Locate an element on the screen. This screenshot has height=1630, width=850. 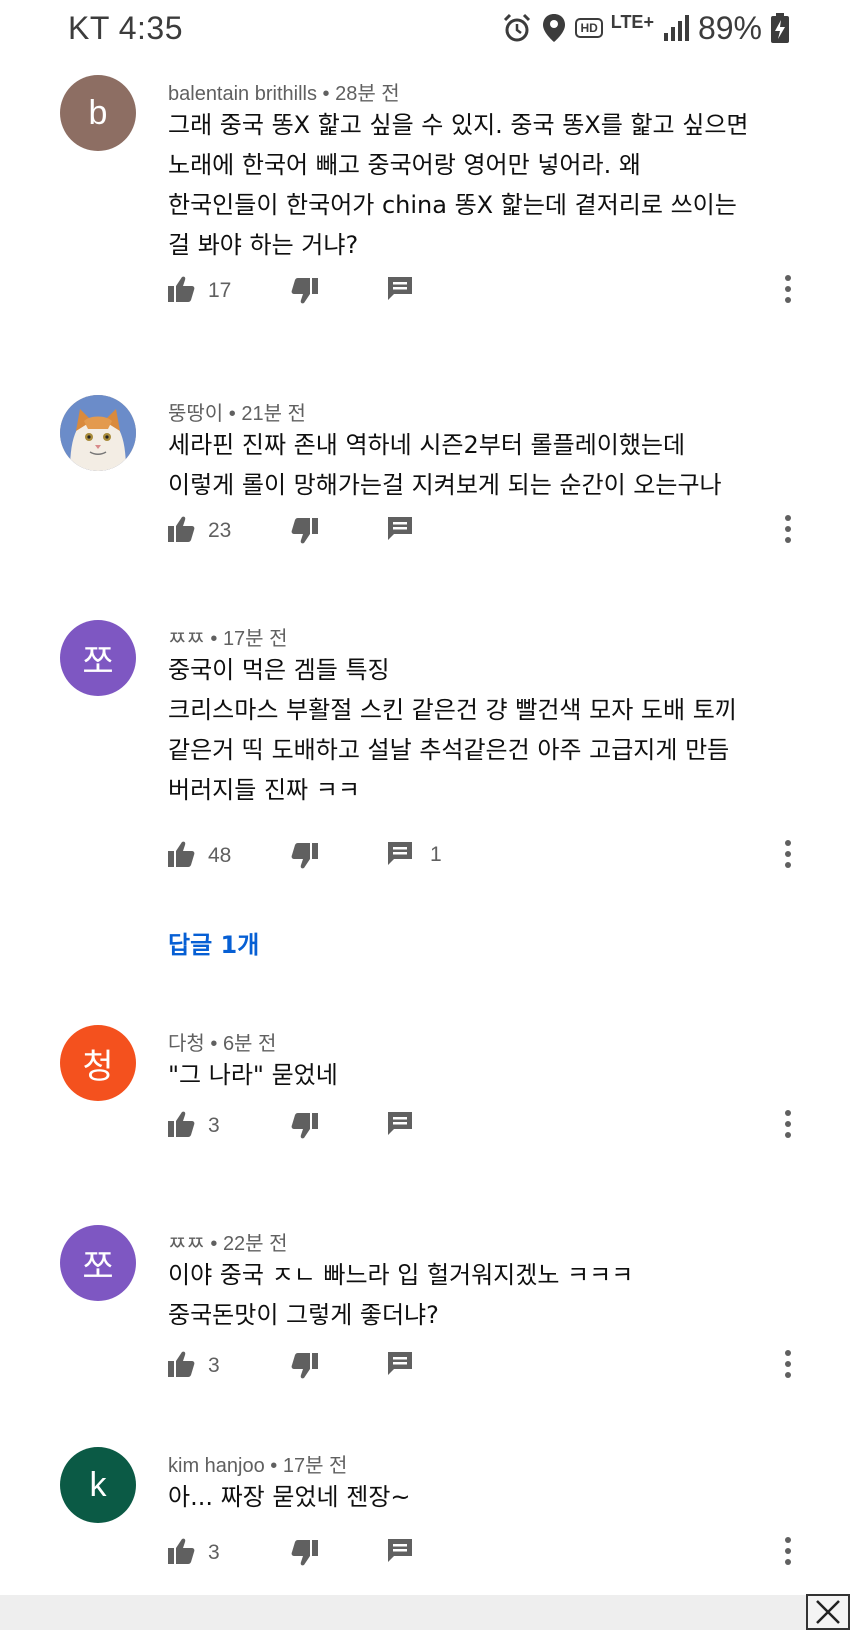
close-icon is located at coordinates (828, 1612).